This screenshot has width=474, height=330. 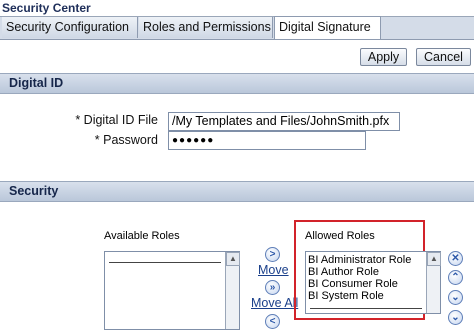 What do you see at coordinates (267, 140) in the screenshot?
I see `password-input: ●●●●●●` at bounding box center [267, 140].